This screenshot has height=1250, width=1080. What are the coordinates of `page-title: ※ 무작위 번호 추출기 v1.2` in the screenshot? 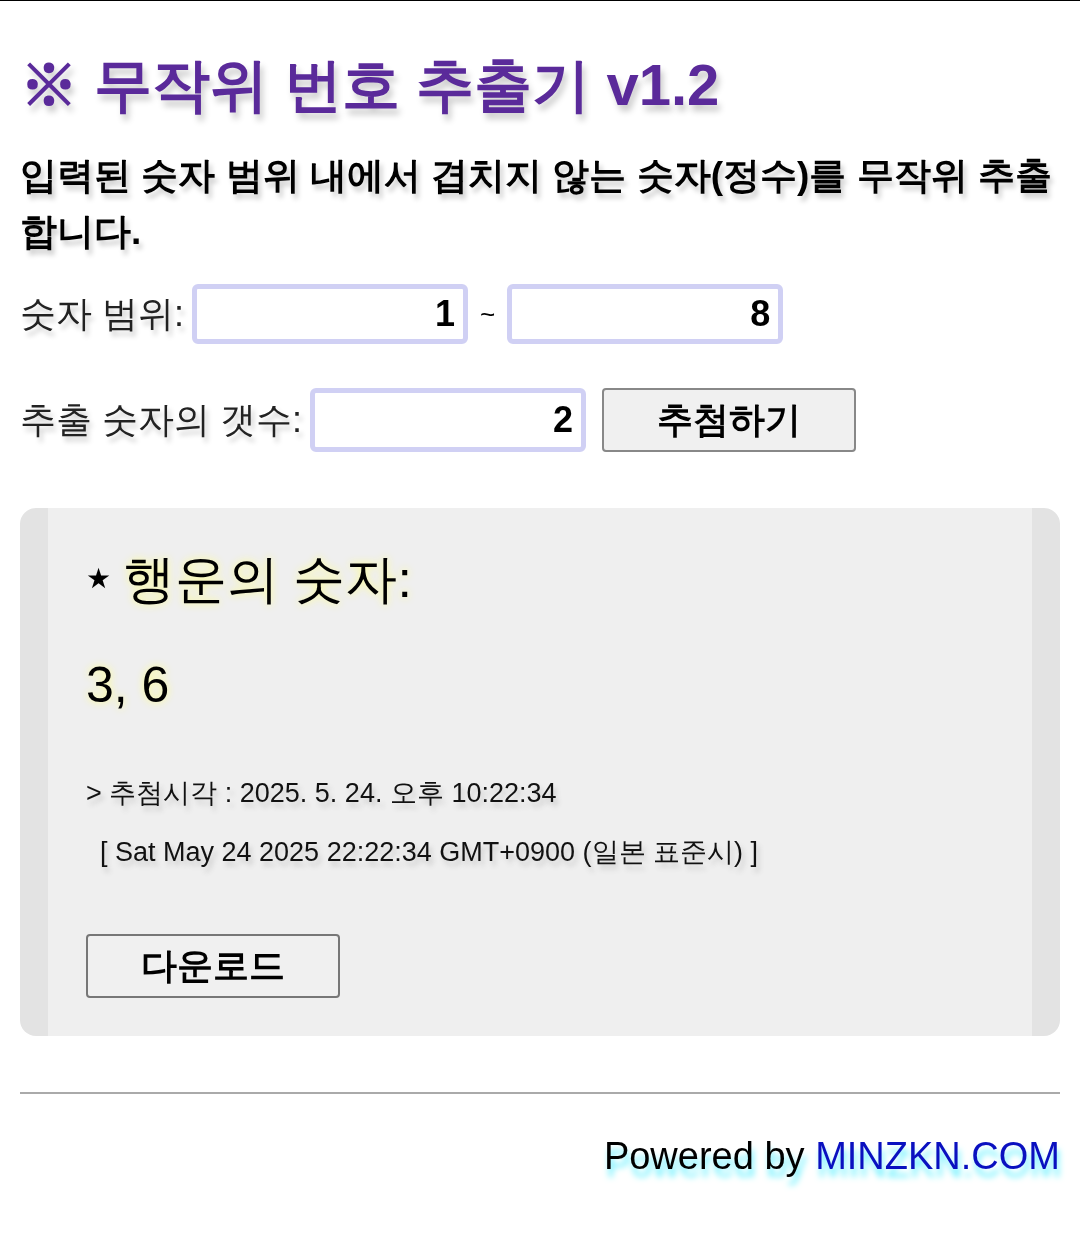 It's located at (370, 85).